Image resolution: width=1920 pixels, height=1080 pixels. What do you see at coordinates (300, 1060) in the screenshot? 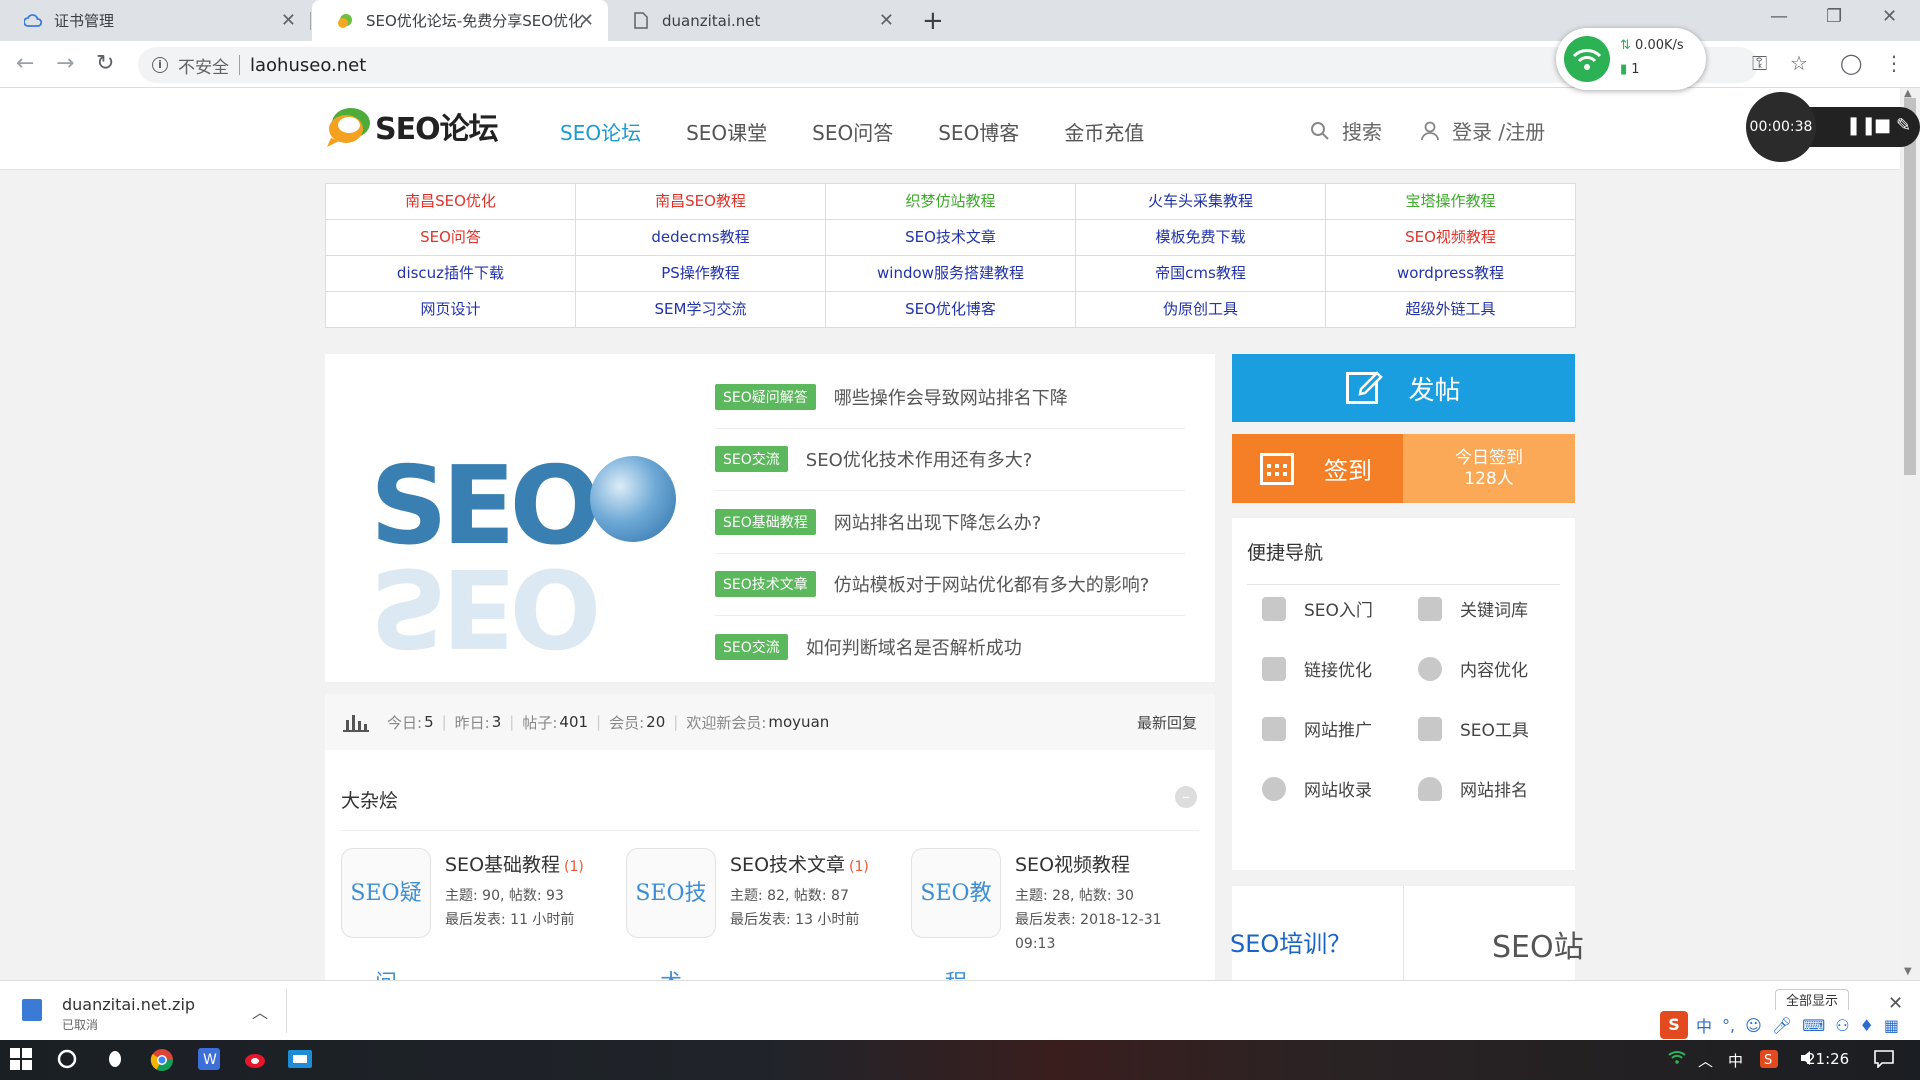
I see `recorder-app-icon` at bounding box center [300, 1060].